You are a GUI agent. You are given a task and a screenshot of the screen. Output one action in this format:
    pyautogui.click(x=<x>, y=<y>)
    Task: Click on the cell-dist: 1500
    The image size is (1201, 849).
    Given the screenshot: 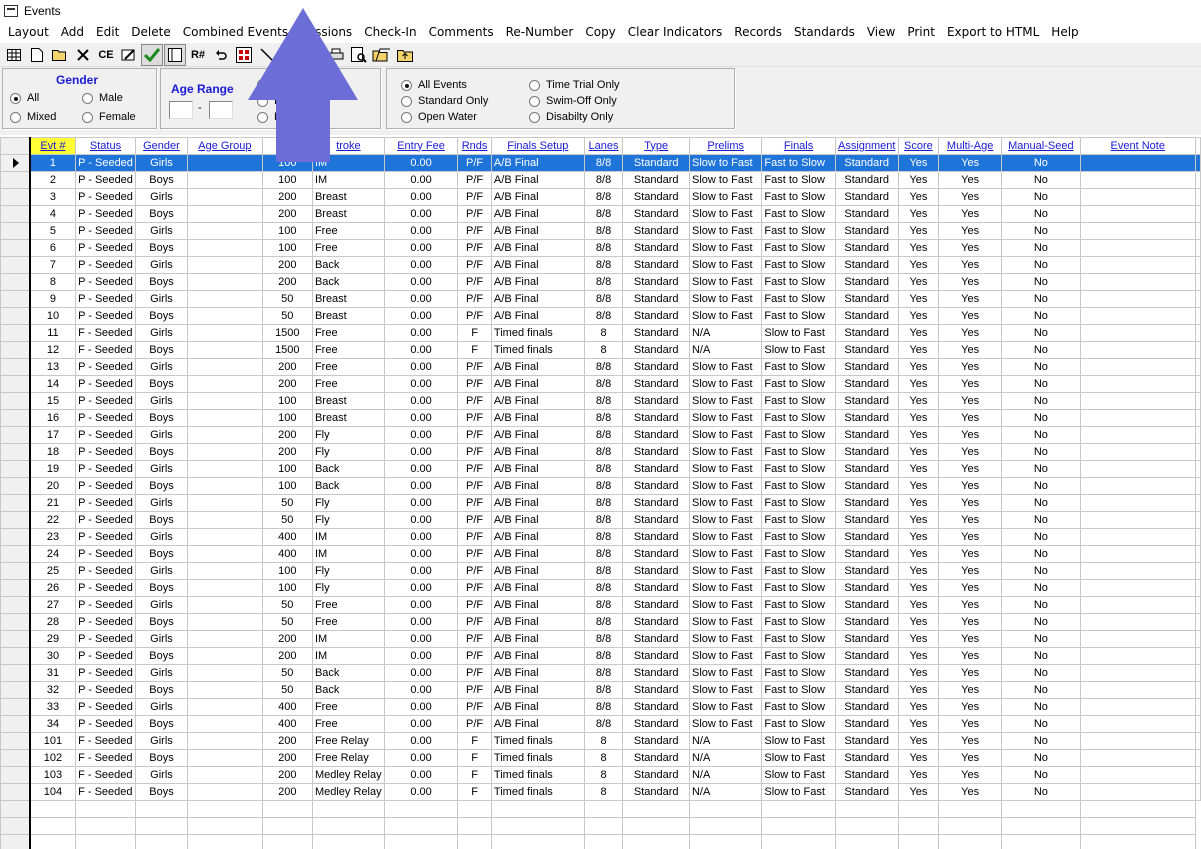 What is the action you would take?
    pyautogui.click(x=287, y=350)
    